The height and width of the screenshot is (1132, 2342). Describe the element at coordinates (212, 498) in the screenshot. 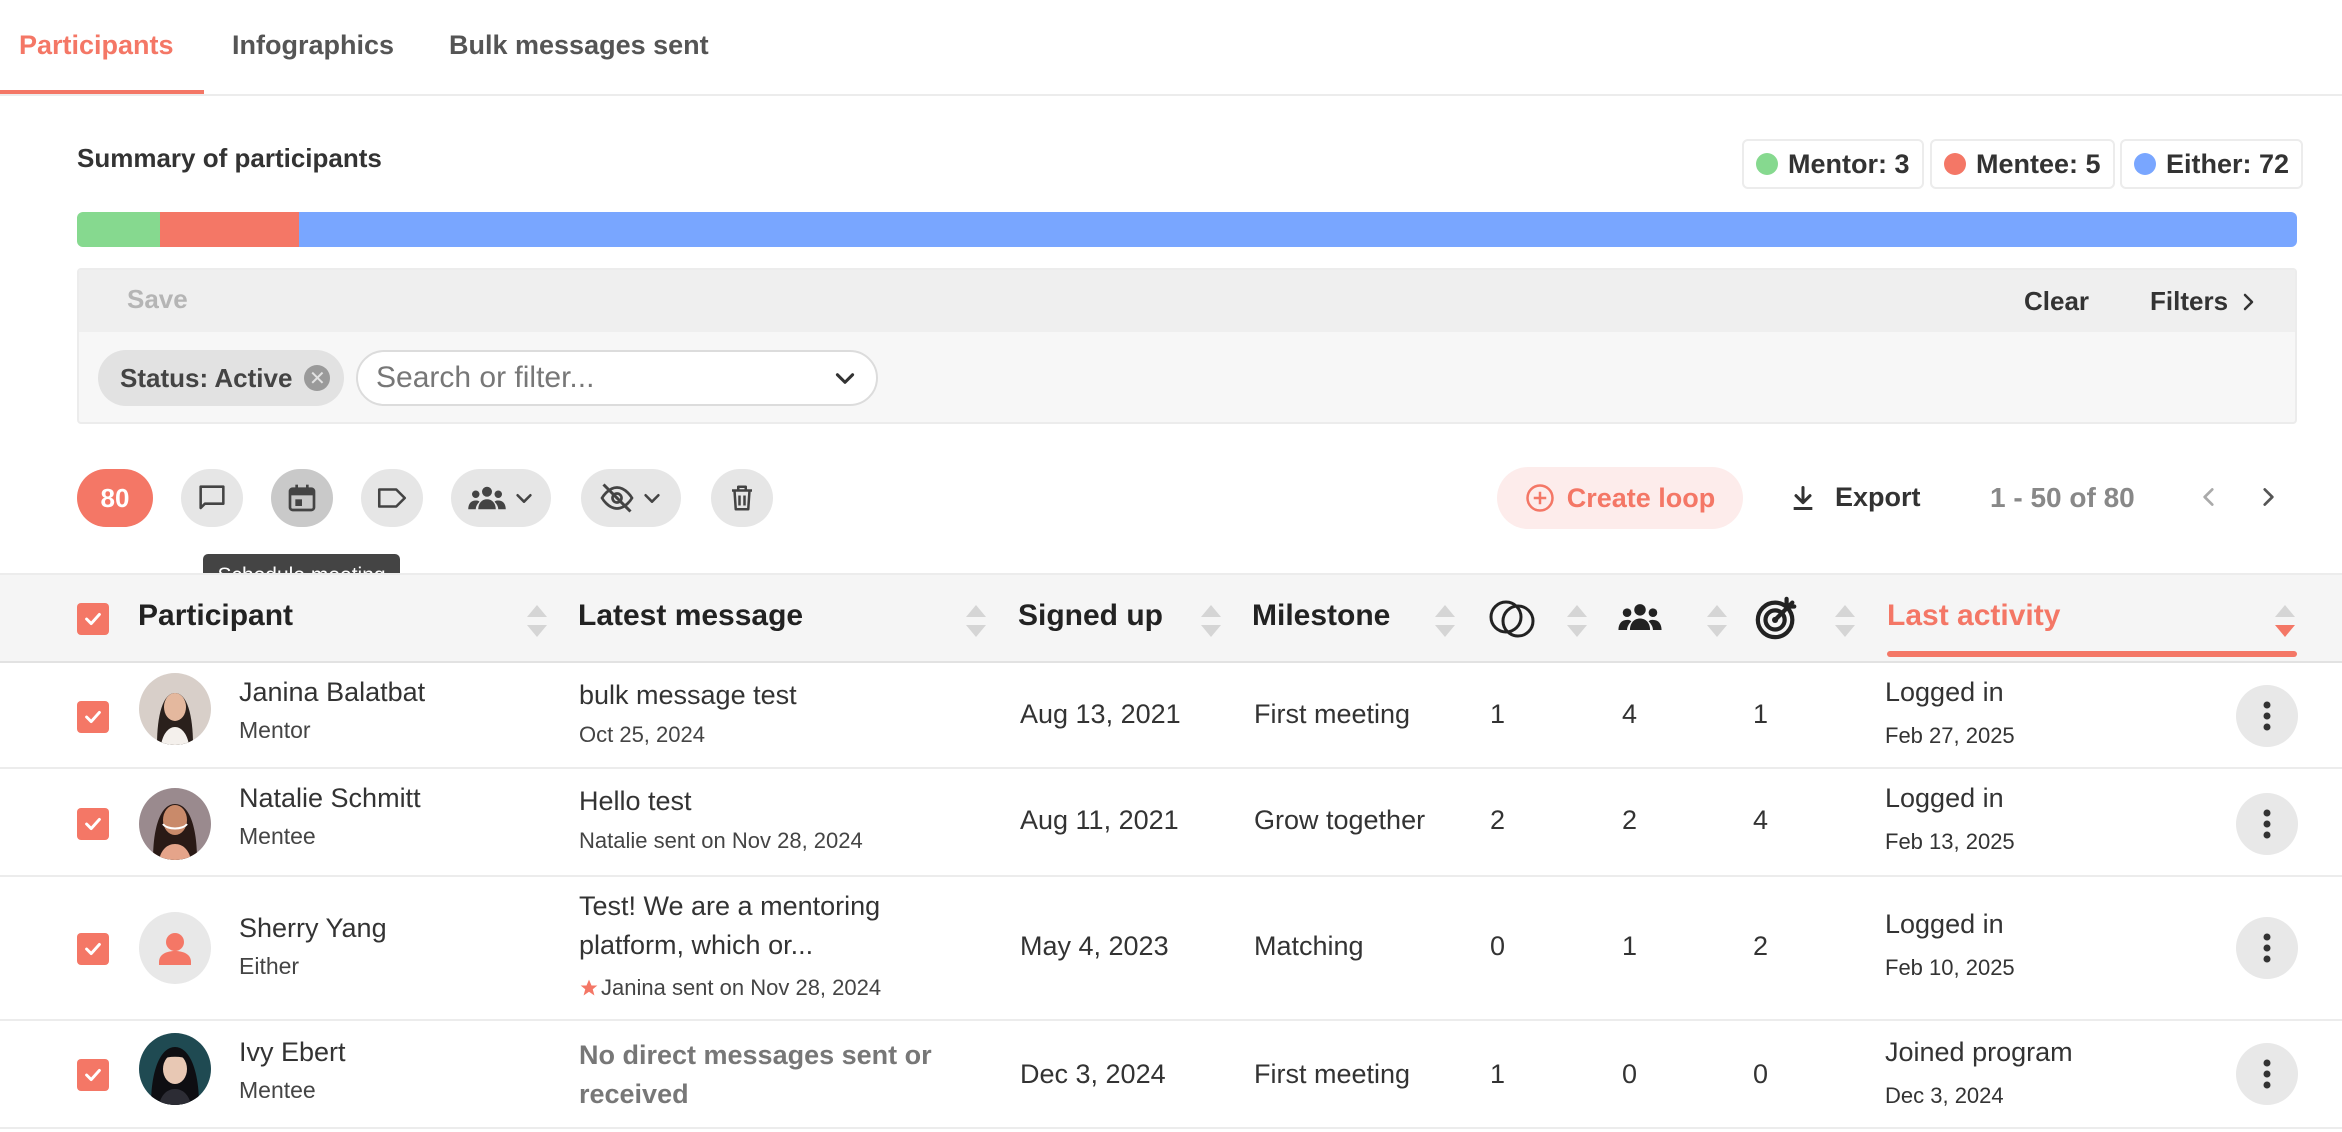

I see `message-button` at that location.